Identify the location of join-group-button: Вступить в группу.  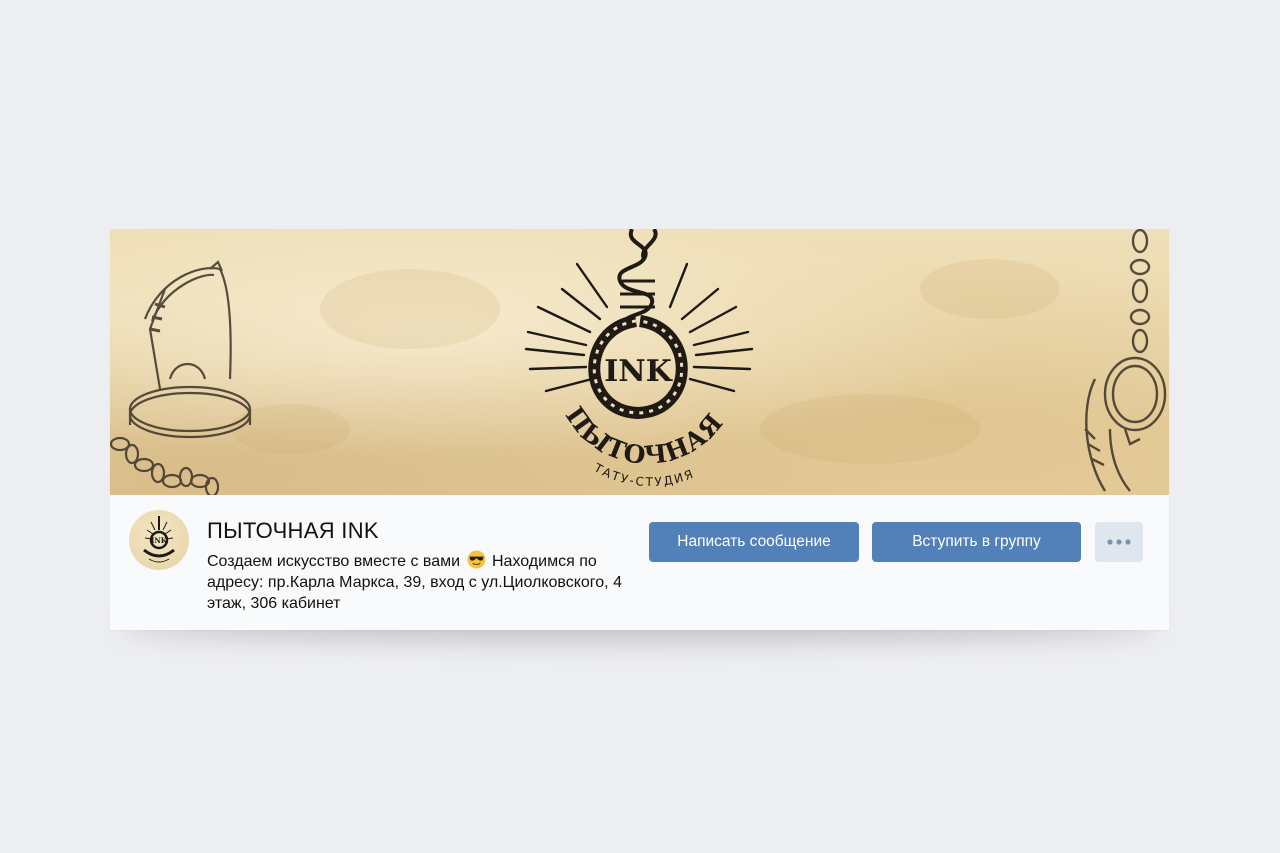
(976, 542).